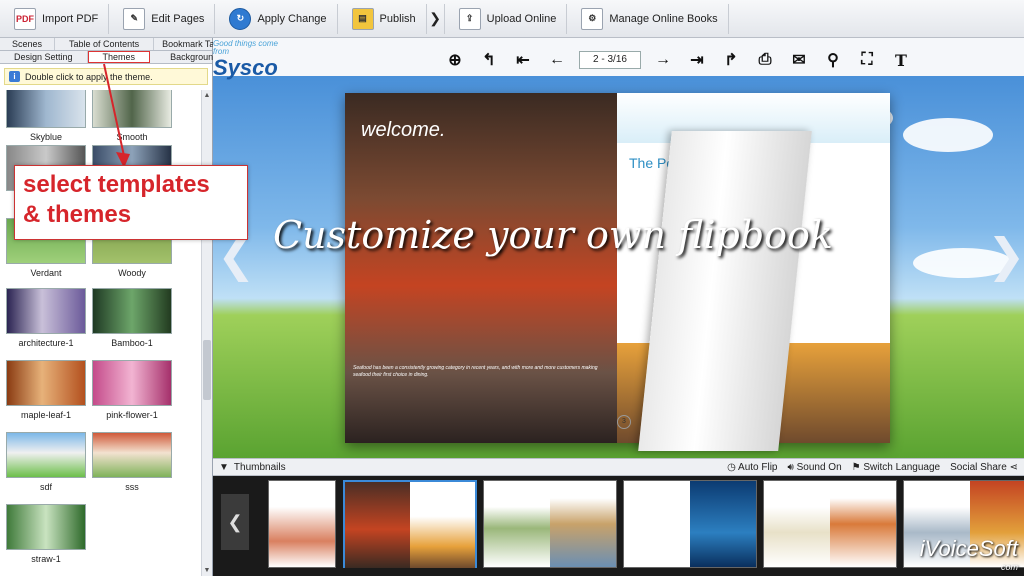 Image resolution: width=1024 pixels, height=576 pixels. Describe the element at coordinates (697, 60) in the screenshot. I see `last-page-icon: ⇥` at that location.